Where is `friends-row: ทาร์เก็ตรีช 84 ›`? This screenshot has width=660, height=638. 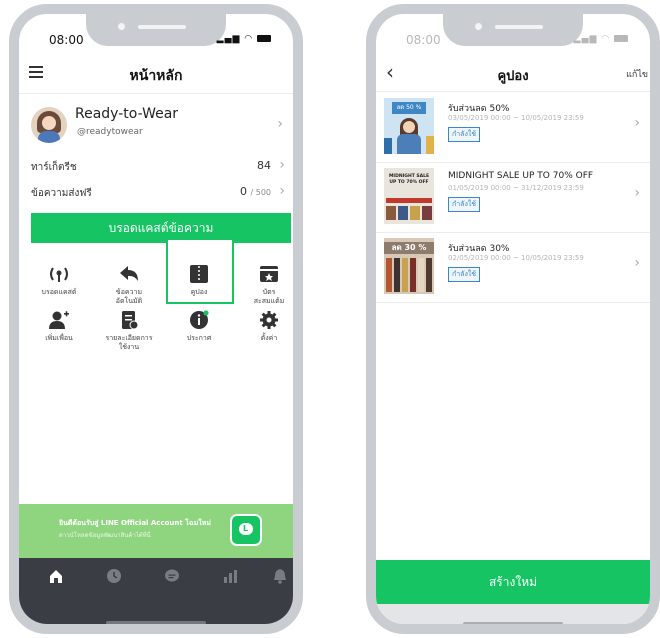
friends-row: ทาร์เก็ตรีช 84 › is located at coordinates (156, 166).